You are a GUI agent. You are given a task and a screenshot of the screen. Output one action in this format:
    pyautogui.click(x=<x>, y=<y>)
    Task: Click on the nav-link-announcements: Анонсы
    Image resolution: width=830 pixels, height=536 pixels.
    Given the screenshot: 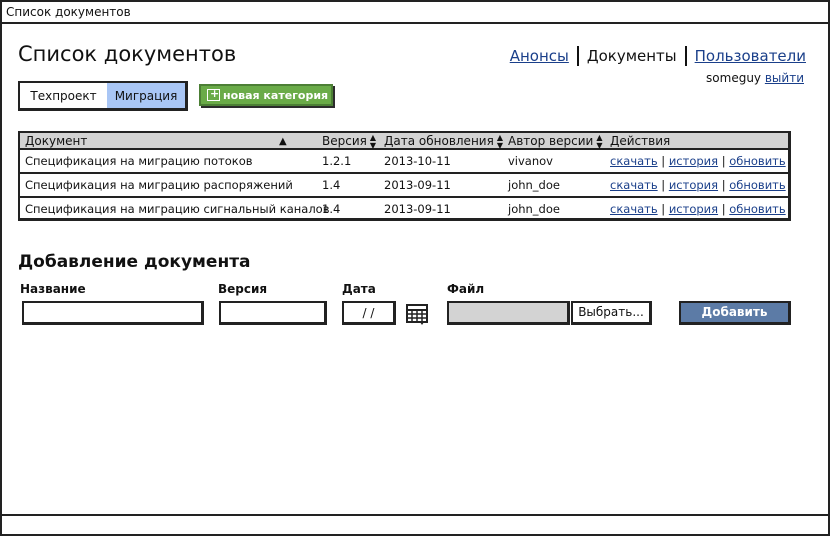 What is the action you would take?
    pyautogui.click(x=539, y=56)
    